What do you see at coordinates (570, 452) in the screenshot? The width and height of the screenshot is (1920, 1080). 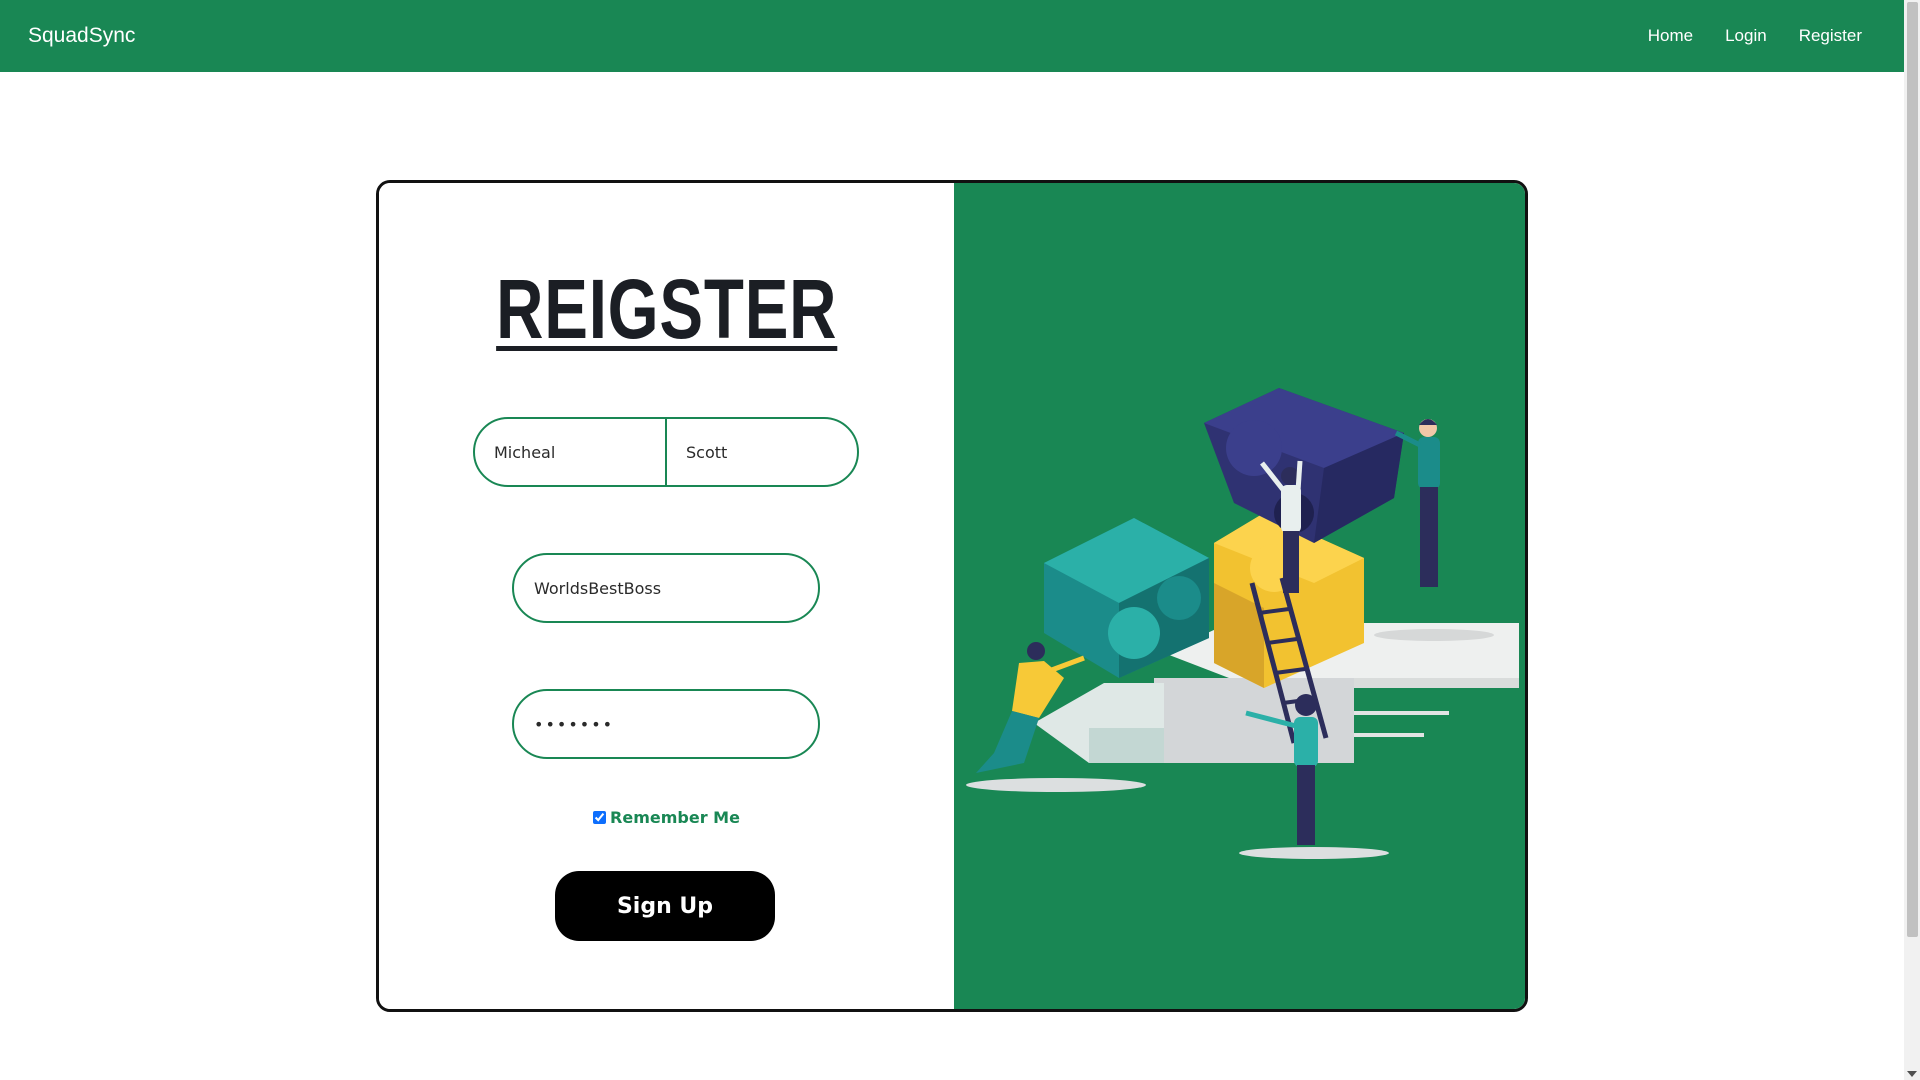 I see `first-name-input` at bounding box center [570, 452].